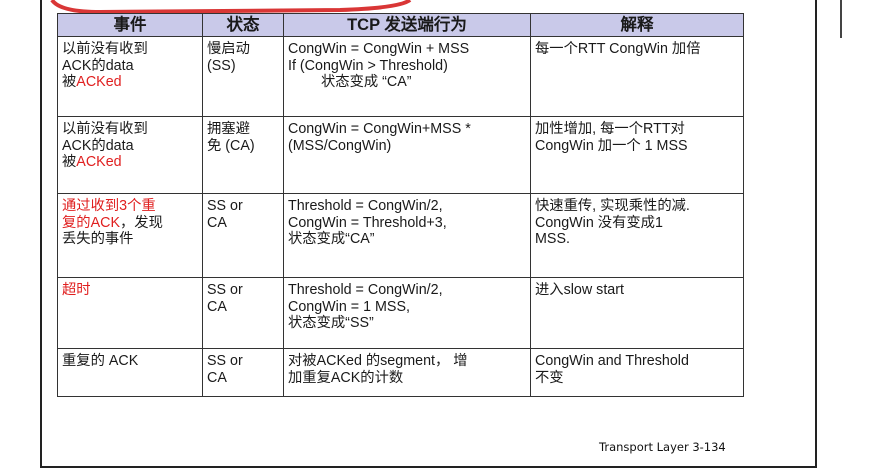  I want to click on table-header-row: 事件 状态 TCP 发送端行为 解释, so click(400, 25).